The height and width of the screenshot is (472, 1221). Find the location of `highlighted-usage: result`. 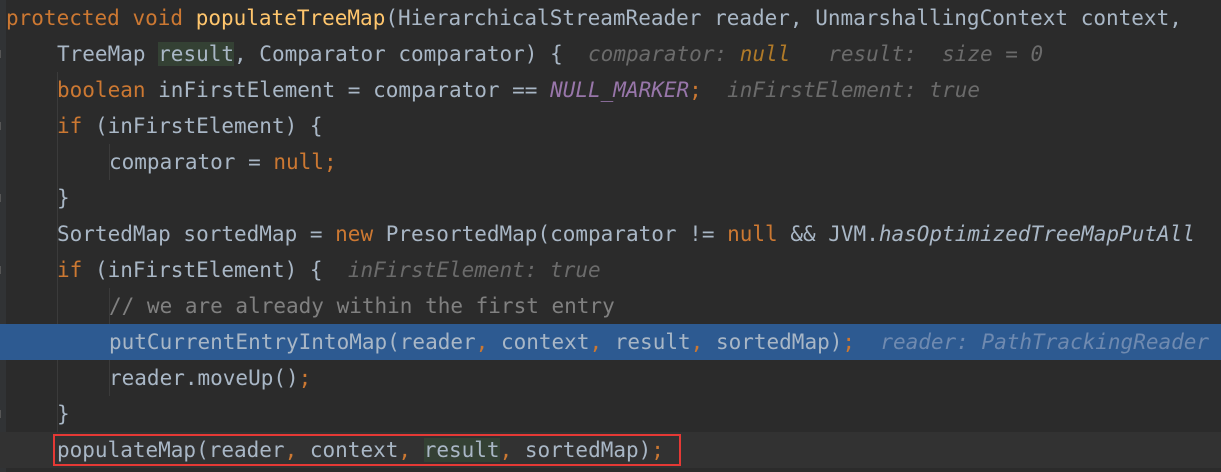

highlighted-usage: result is located at coordinates (196, 54).